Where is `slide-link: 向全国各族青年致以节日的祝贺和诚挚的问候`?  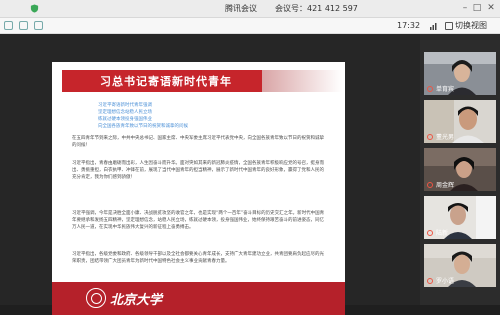 slide-link: 向全国各族青年致以节日的祝贺和诚挚的问候 is located at coordinates (143, 126).